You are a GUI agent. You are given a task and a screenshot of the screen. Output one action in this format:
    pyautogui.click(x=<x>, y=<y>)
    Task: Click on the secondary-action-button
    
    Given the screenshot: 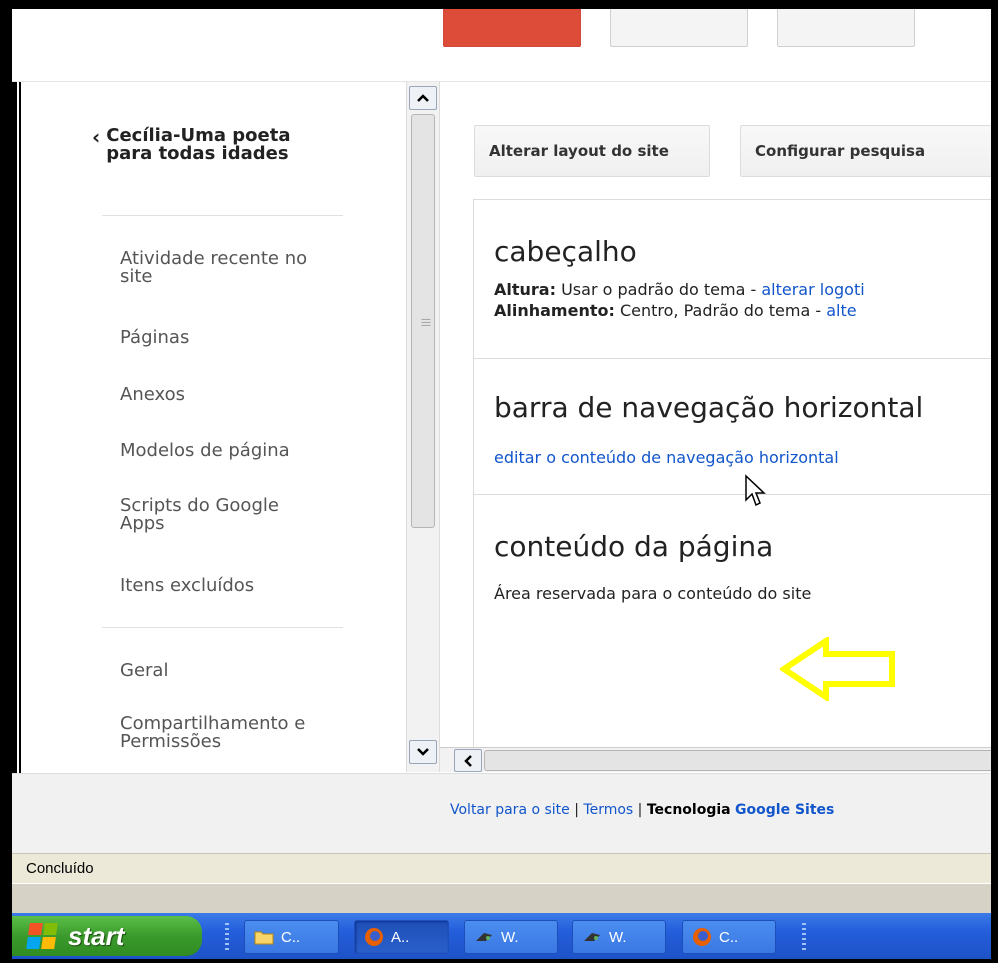 What is the action you would take?
    pyautogui.click(x=679, y=28)
    